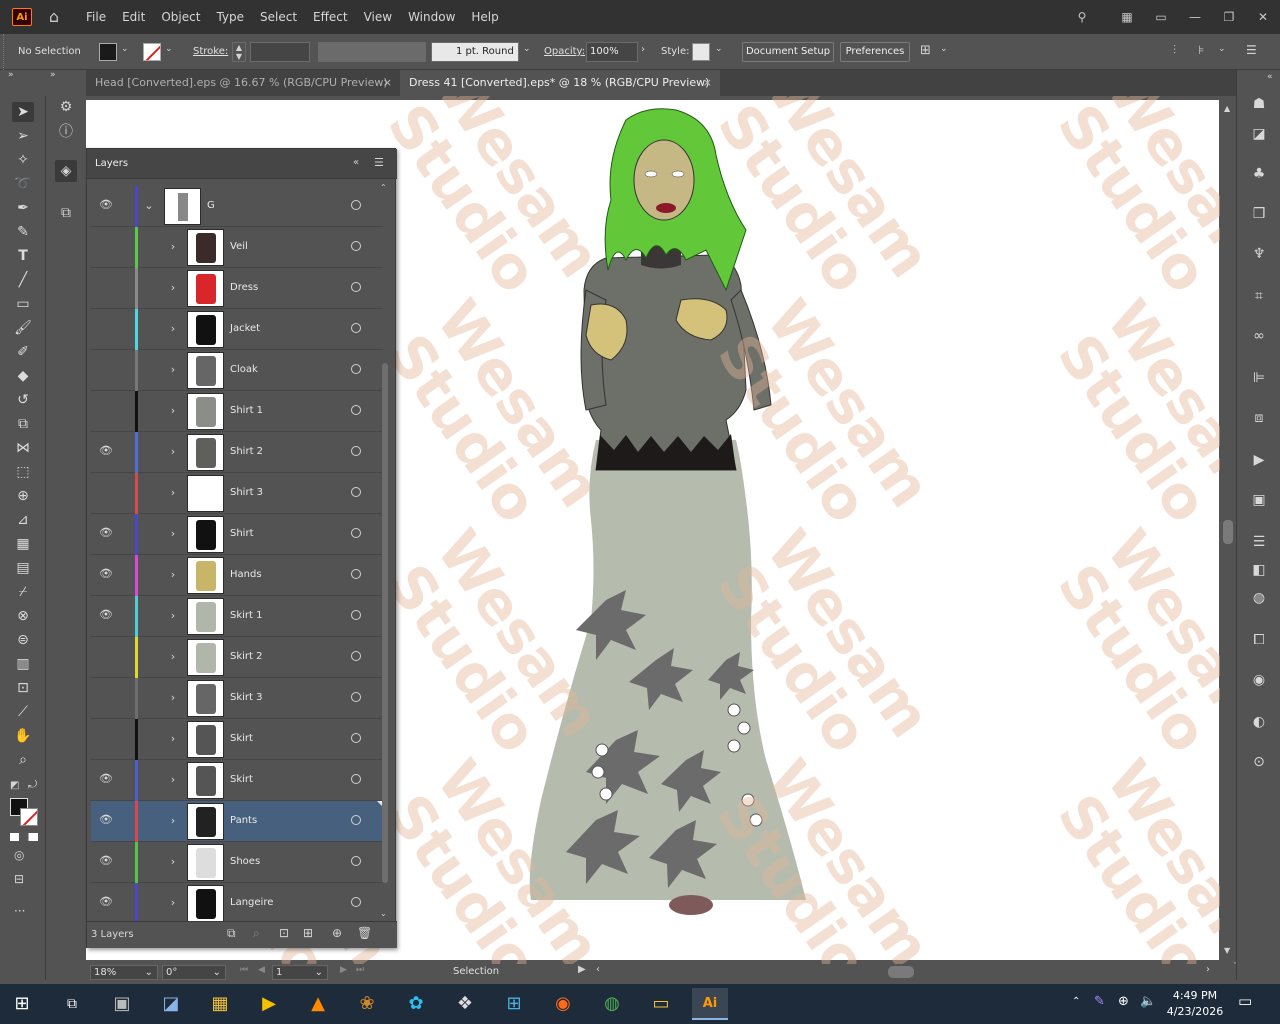  I want to click on gradient-tool-icon: ▤, so click(23, 568).